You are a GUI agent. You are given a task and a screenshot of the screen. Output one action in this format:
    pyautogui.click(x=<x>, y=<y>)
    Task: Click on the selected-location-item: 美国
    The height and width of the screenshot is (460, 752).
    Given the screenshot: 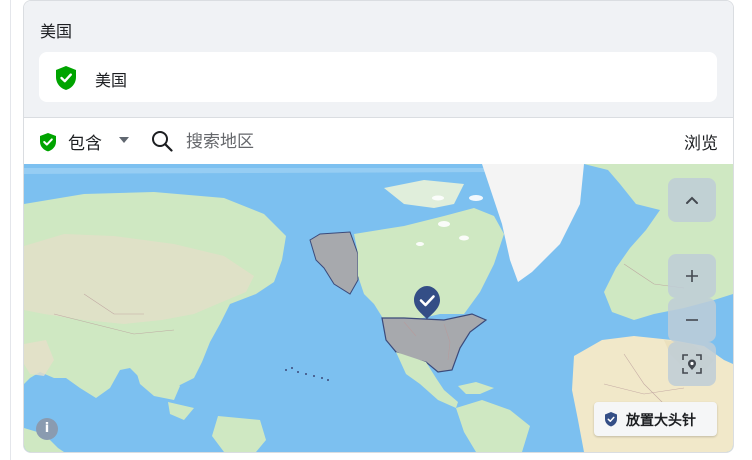 What is the action you would take?
    pyautogui.click(x=378, y=77)
    